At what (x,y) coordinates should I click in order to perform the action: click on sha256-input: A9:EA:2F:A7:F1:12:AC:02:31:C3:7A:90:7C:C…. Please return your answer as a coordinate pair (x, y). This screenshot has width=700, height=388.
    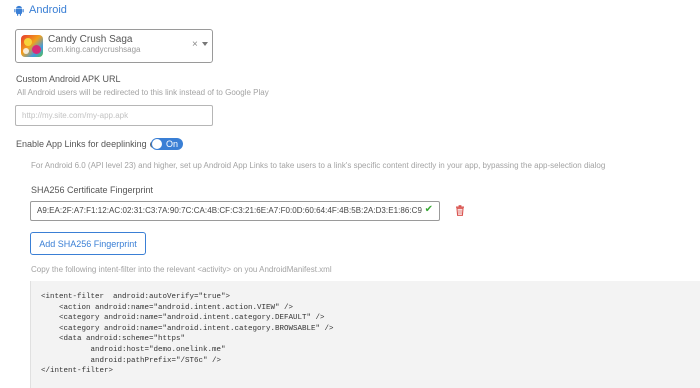
    Looking at the image, I should click on (235, 211).